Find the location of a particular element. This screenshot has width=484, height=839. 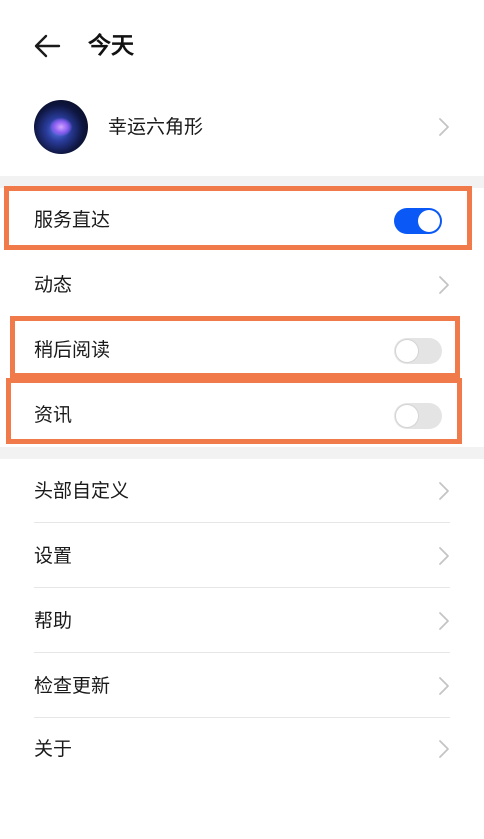

settings-label: 设置 is located at coordinates (53, 556).